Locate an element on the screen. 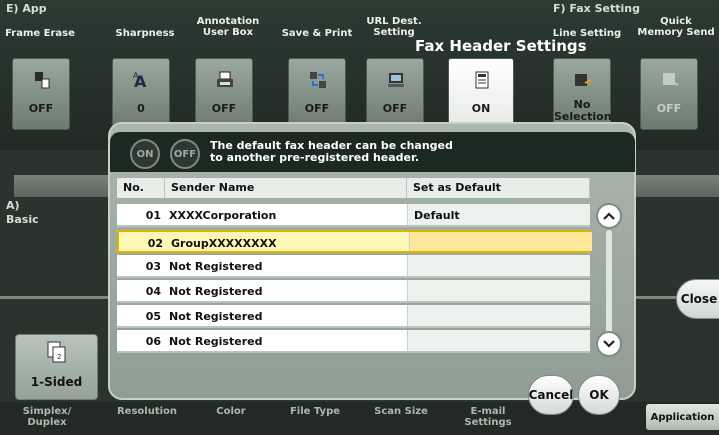  table-row: 03 Not Registered is located at coordinates (353, 266).